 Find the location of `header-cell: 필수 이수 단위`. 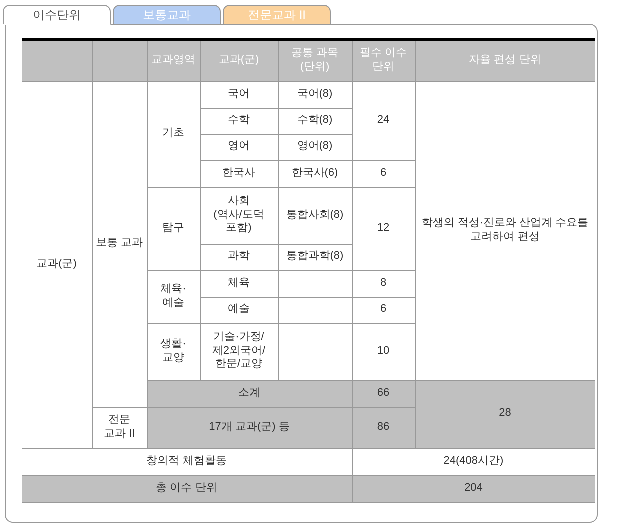

header-cell: 필수 이수 단위 is located at coordinates (383, 61).